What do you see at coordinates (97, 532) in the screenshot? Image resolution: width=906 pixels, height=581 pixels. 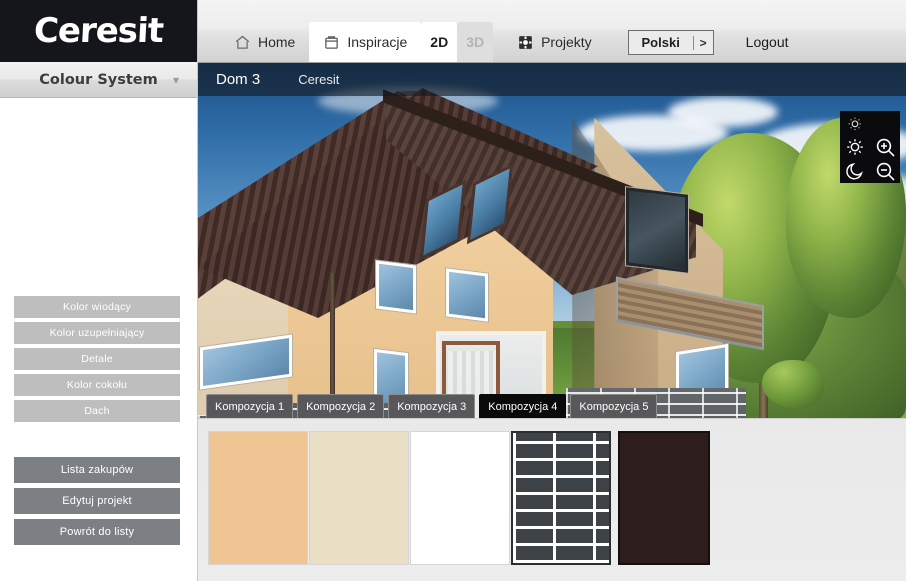 I see `powrot-do-listy-button: Powrót do listy` at bounding box center [97, 532].